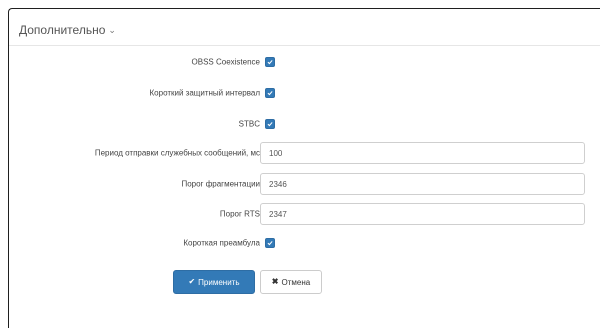 This screenshot has width=600, height=328. I want to click on cancel-button: ✖ Отмена, so click(291, 282).